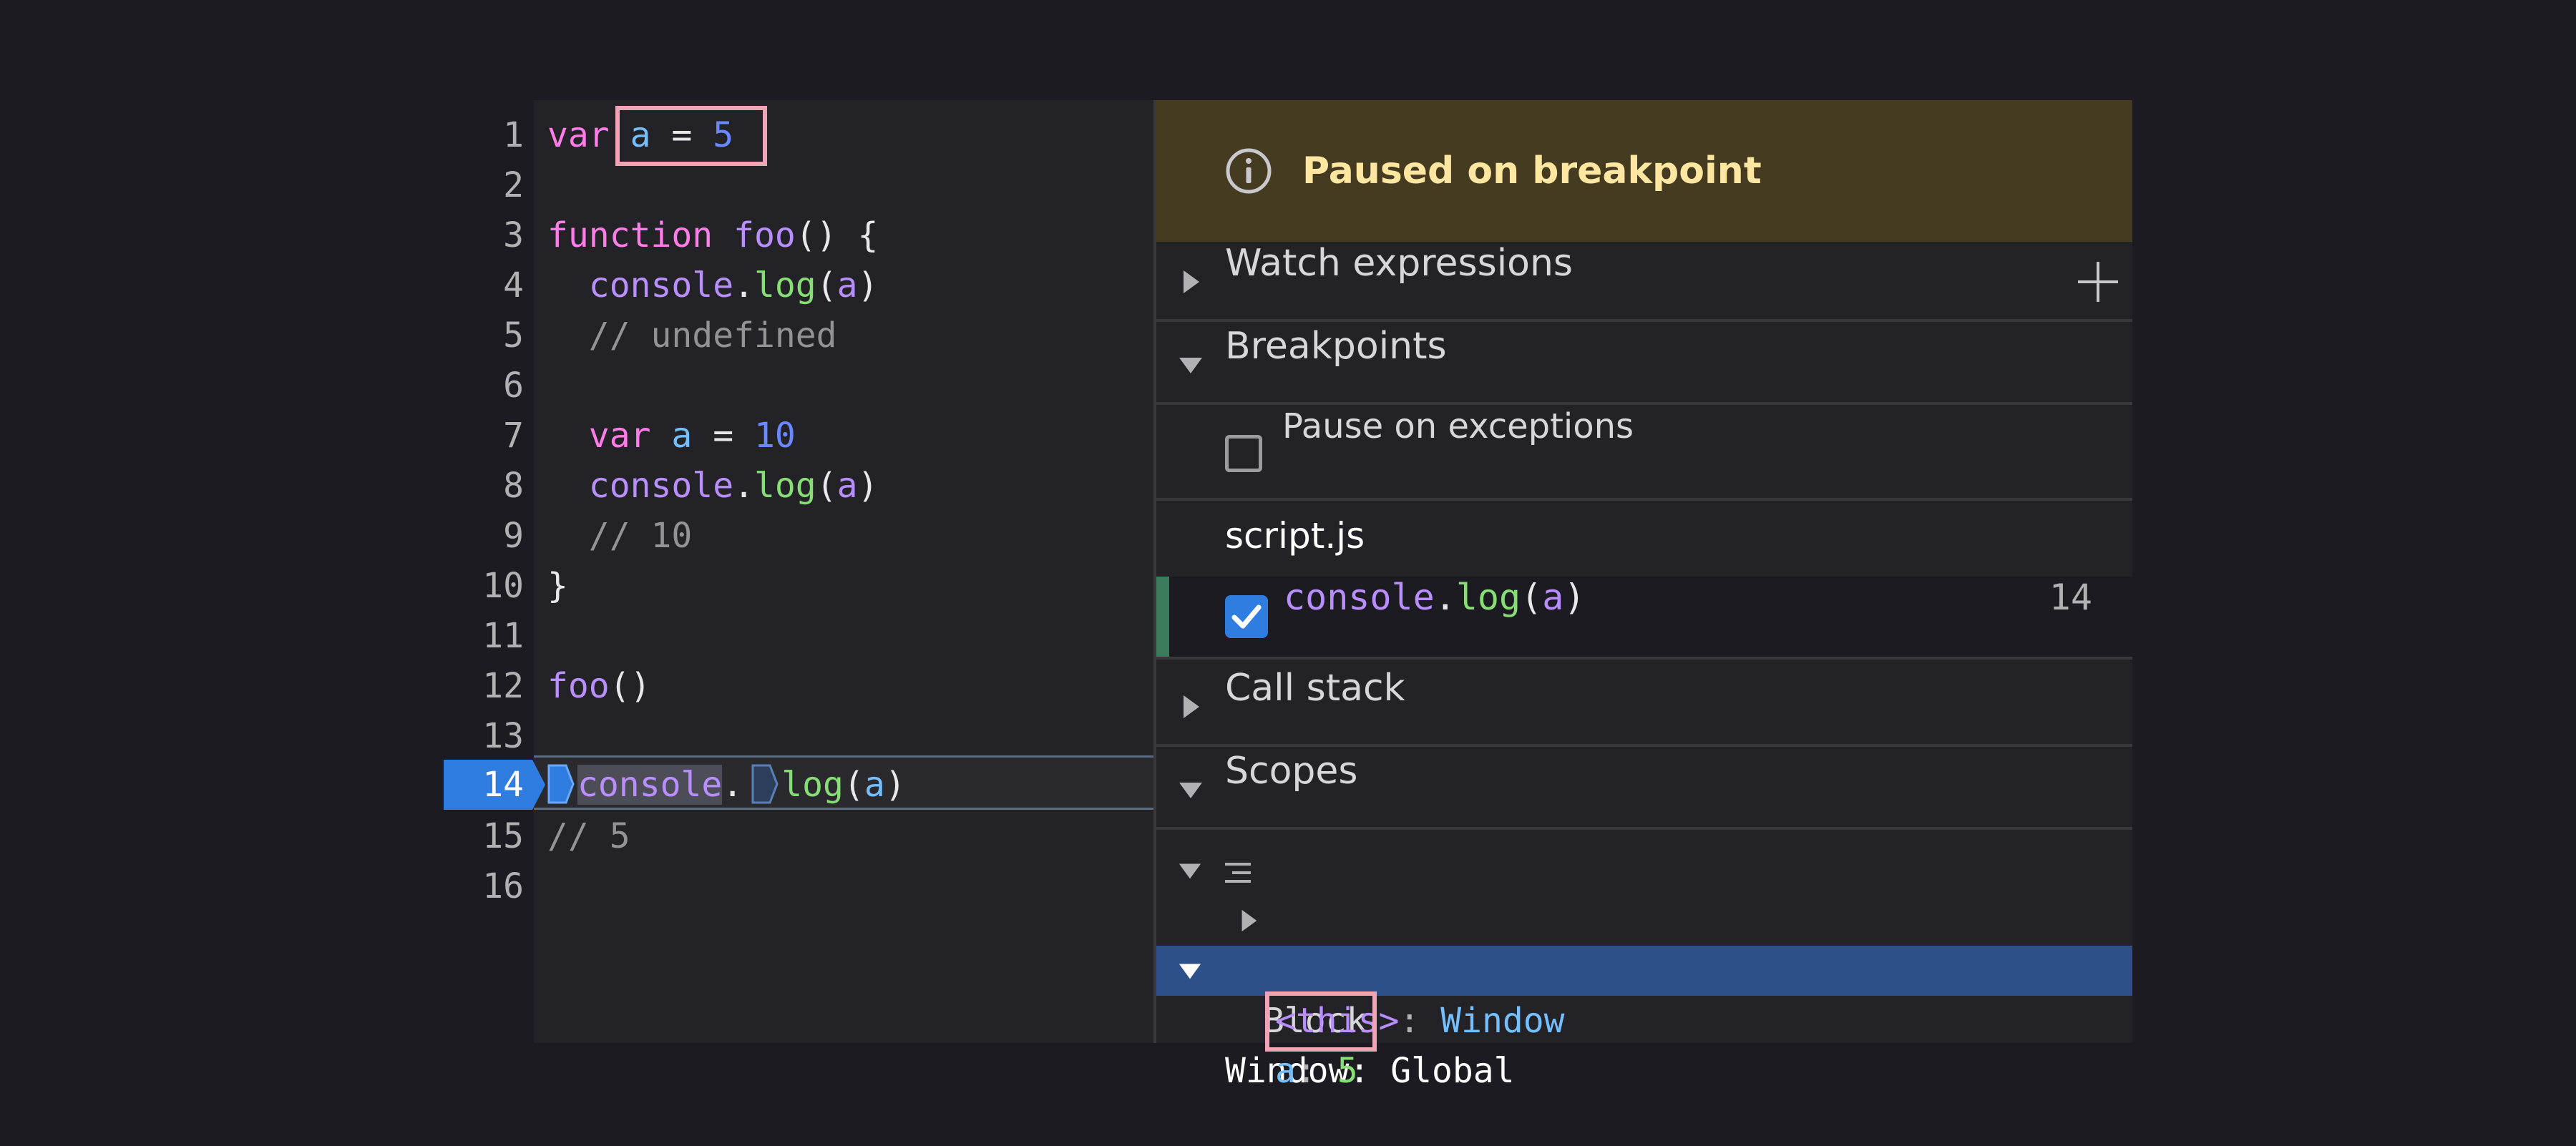 The height and width of the screenshot is (1146, 2576). I want to click on line-number: 13, so click(484, 736).